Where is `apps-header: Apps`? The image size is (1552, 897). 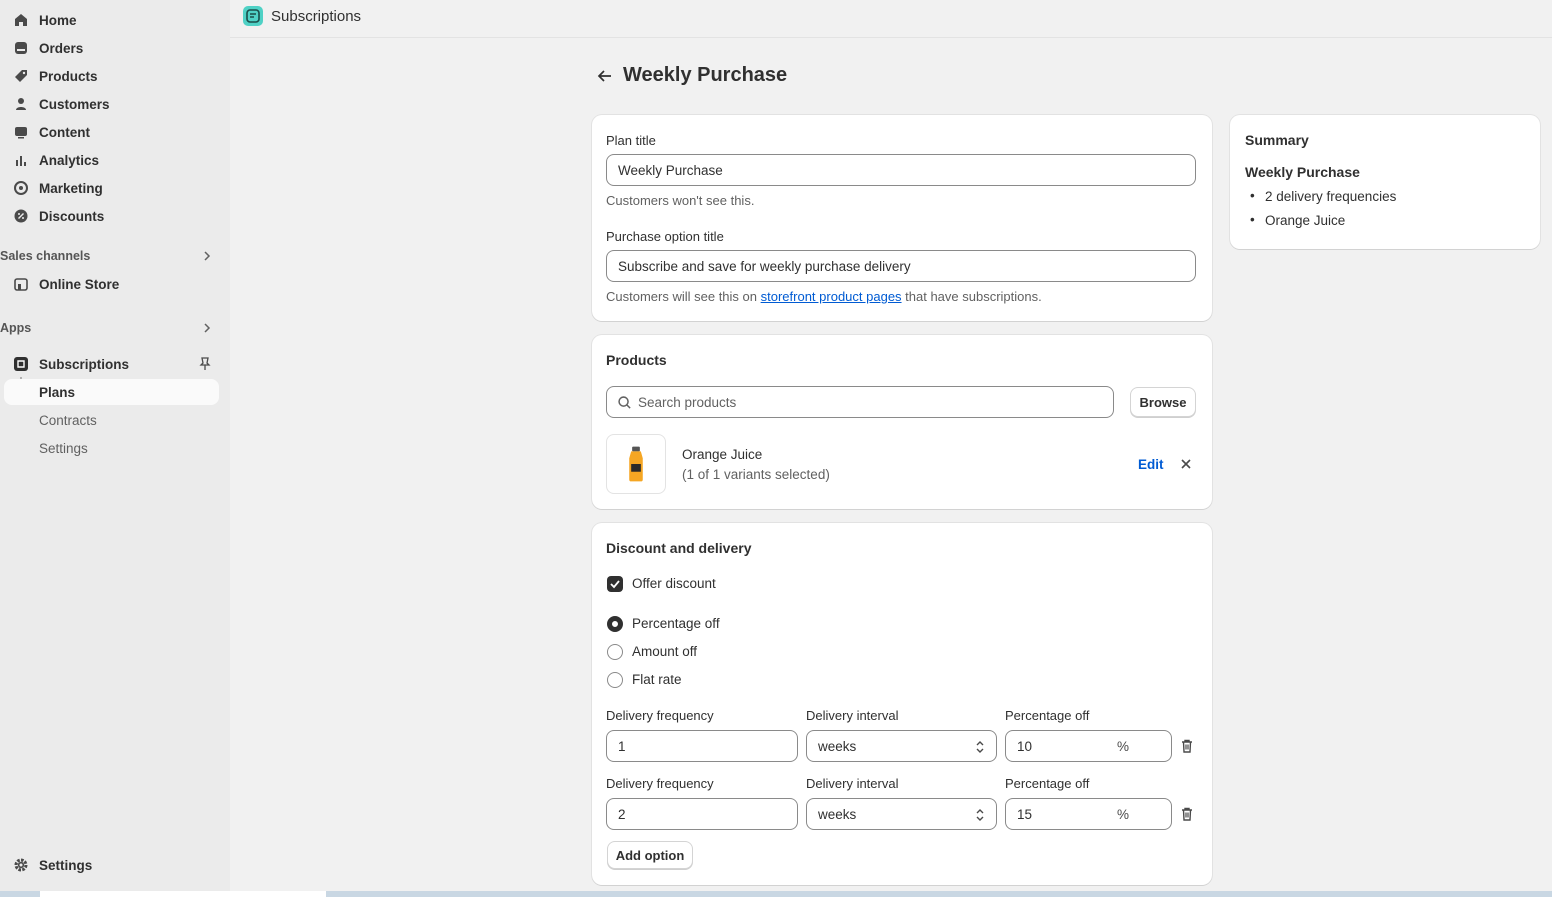
apps-header: Apps is located at coordinates (109, 328).